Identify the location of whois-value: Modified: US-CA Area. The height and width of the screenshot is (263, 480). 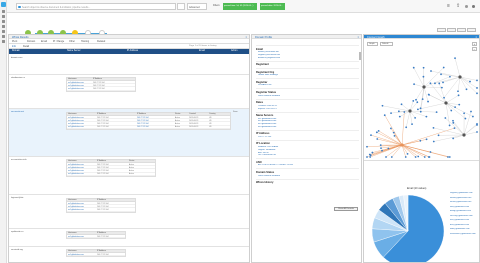
(307, 147).